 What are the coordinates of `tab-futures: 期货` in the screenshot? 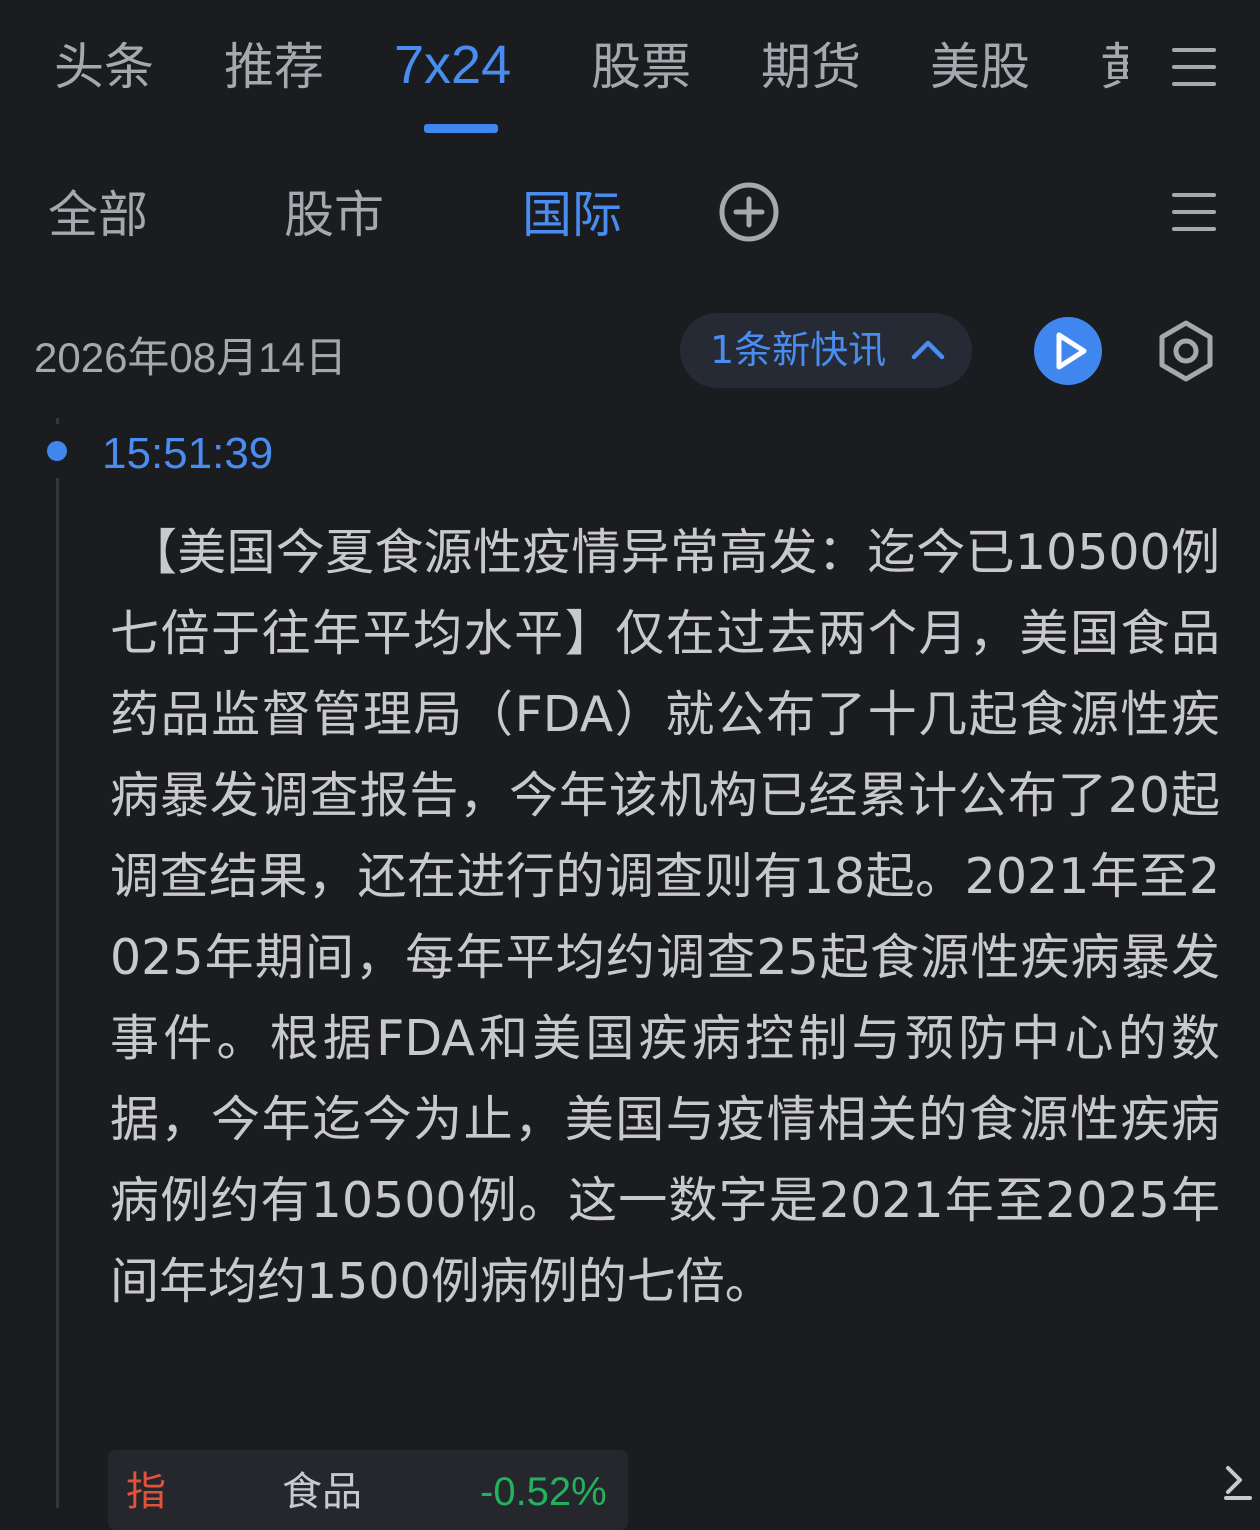 It's located at (811, 67).